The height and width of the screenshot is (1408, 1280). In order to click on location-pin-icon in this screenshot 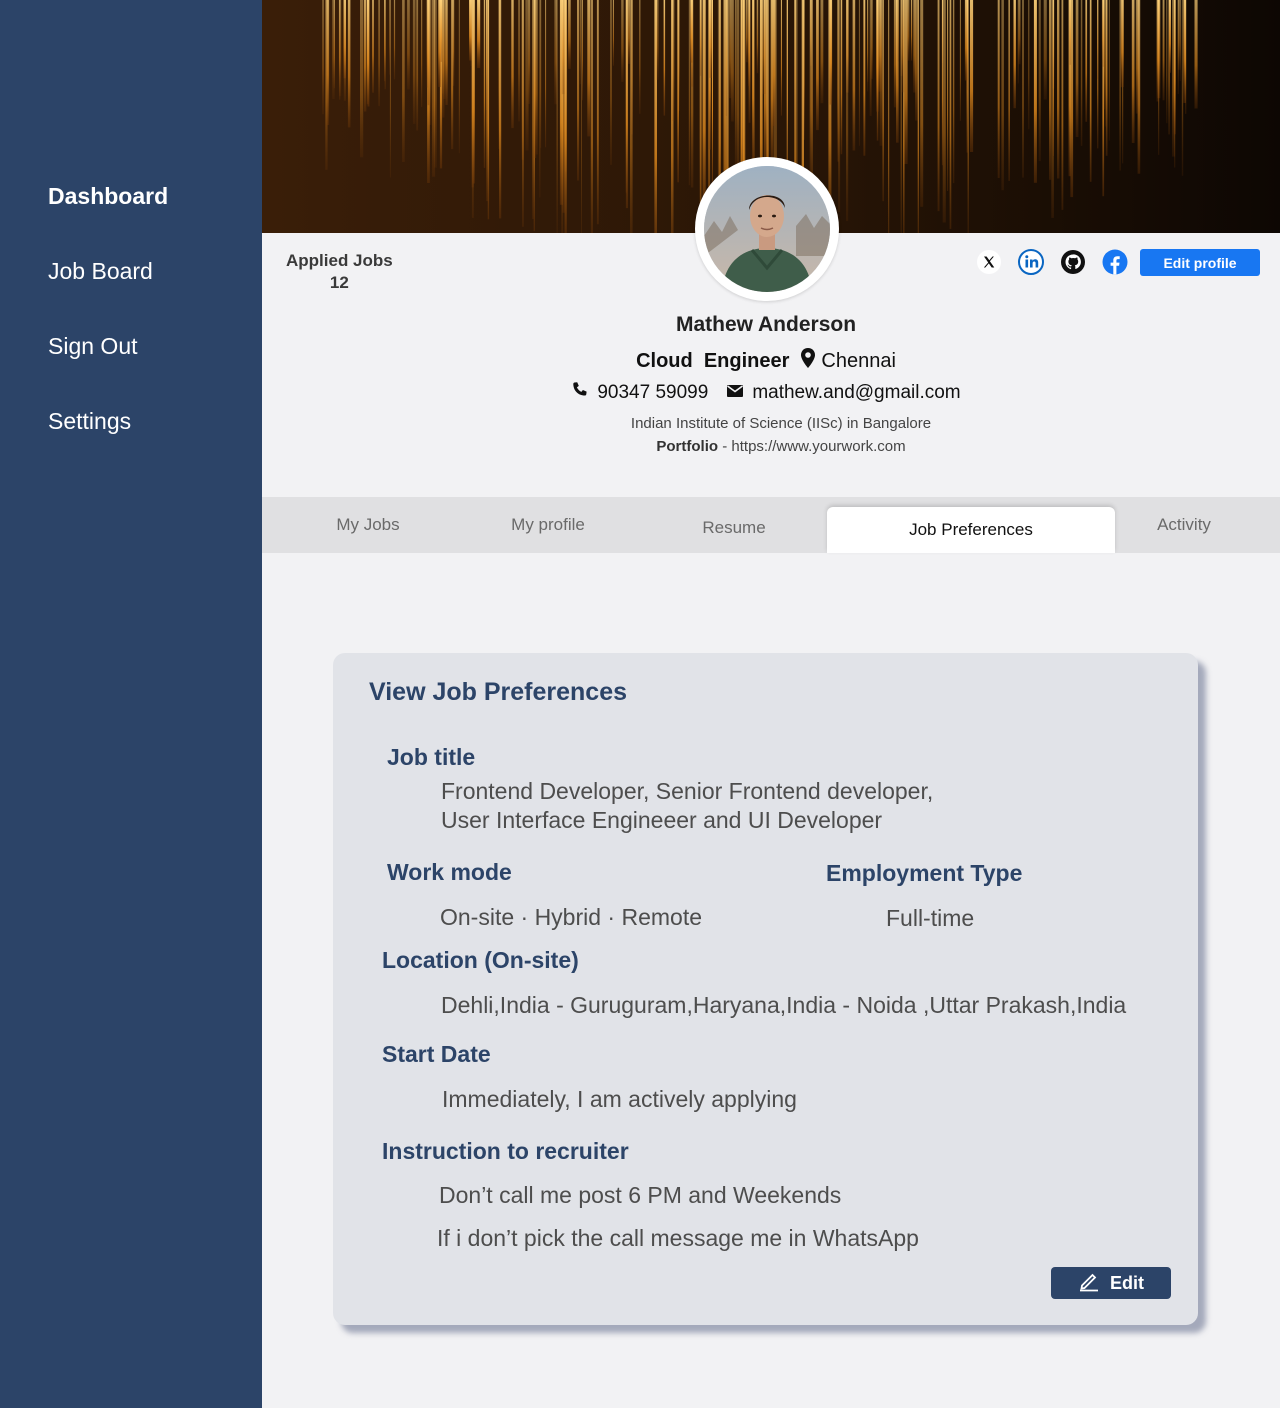, I will do `click(808, 361)`.